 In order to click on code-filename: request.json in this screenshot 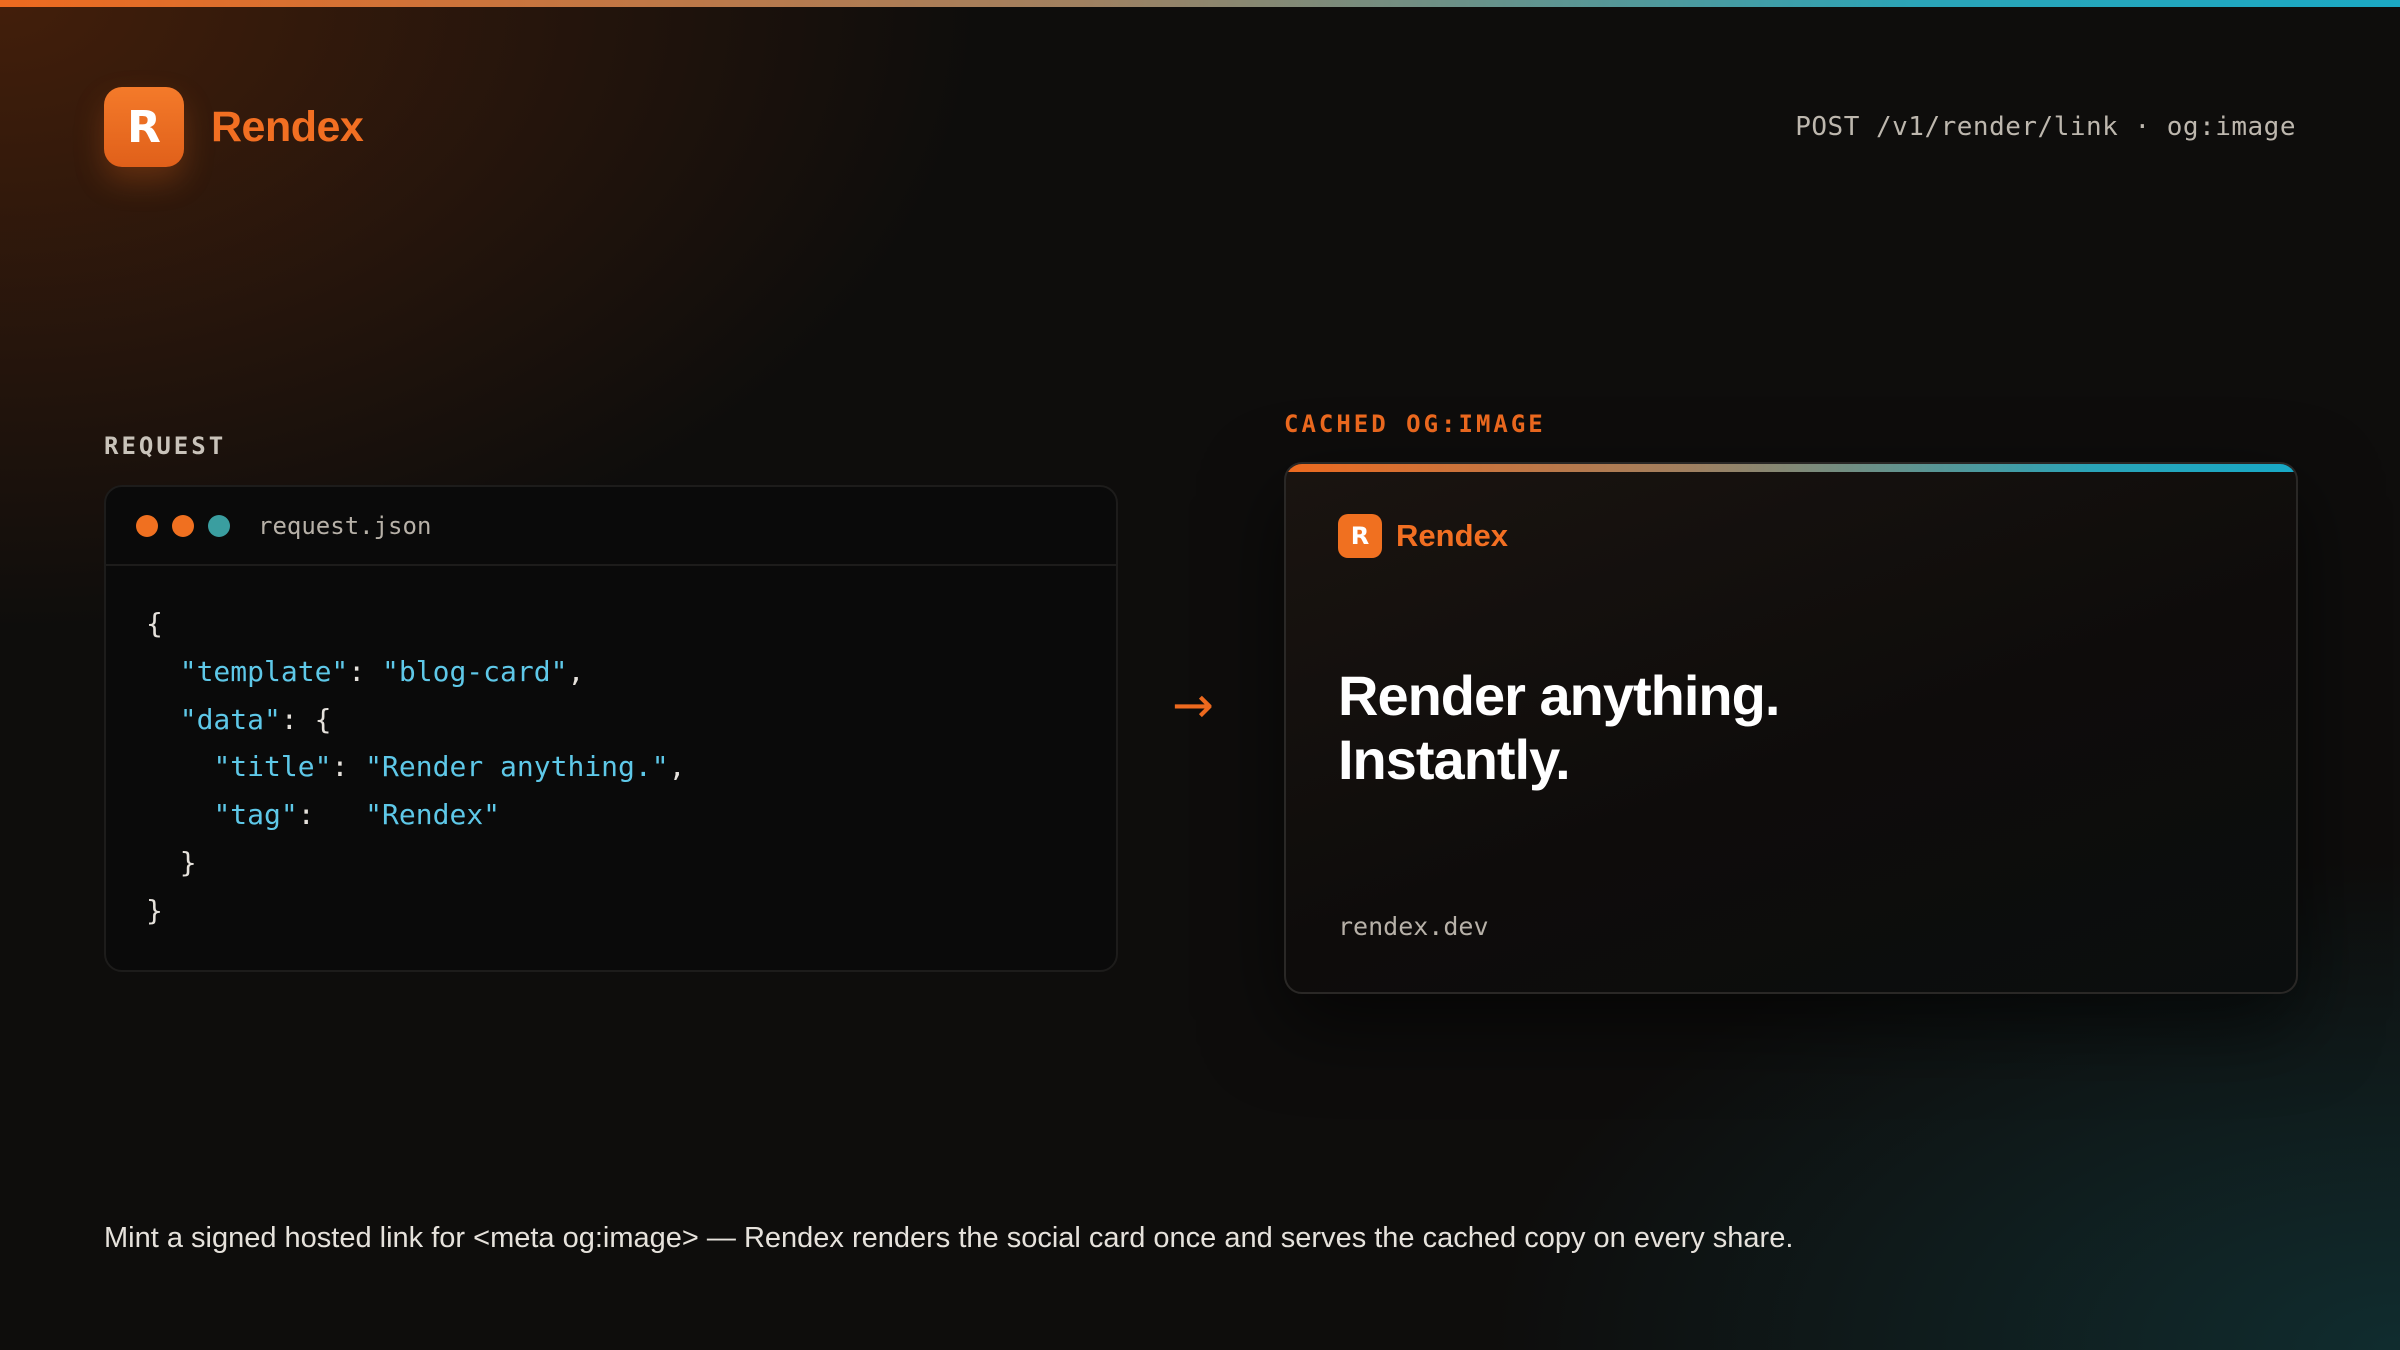, I will do `click(345, 525)`.